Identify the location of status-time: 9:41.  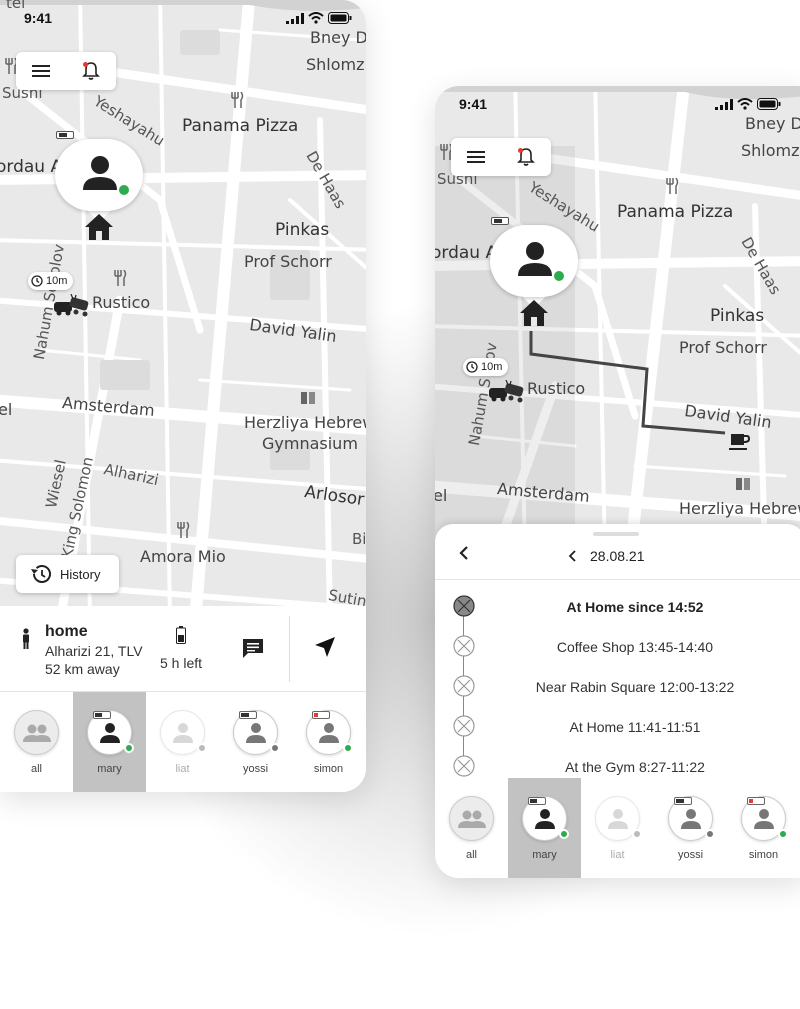
(38, 18).